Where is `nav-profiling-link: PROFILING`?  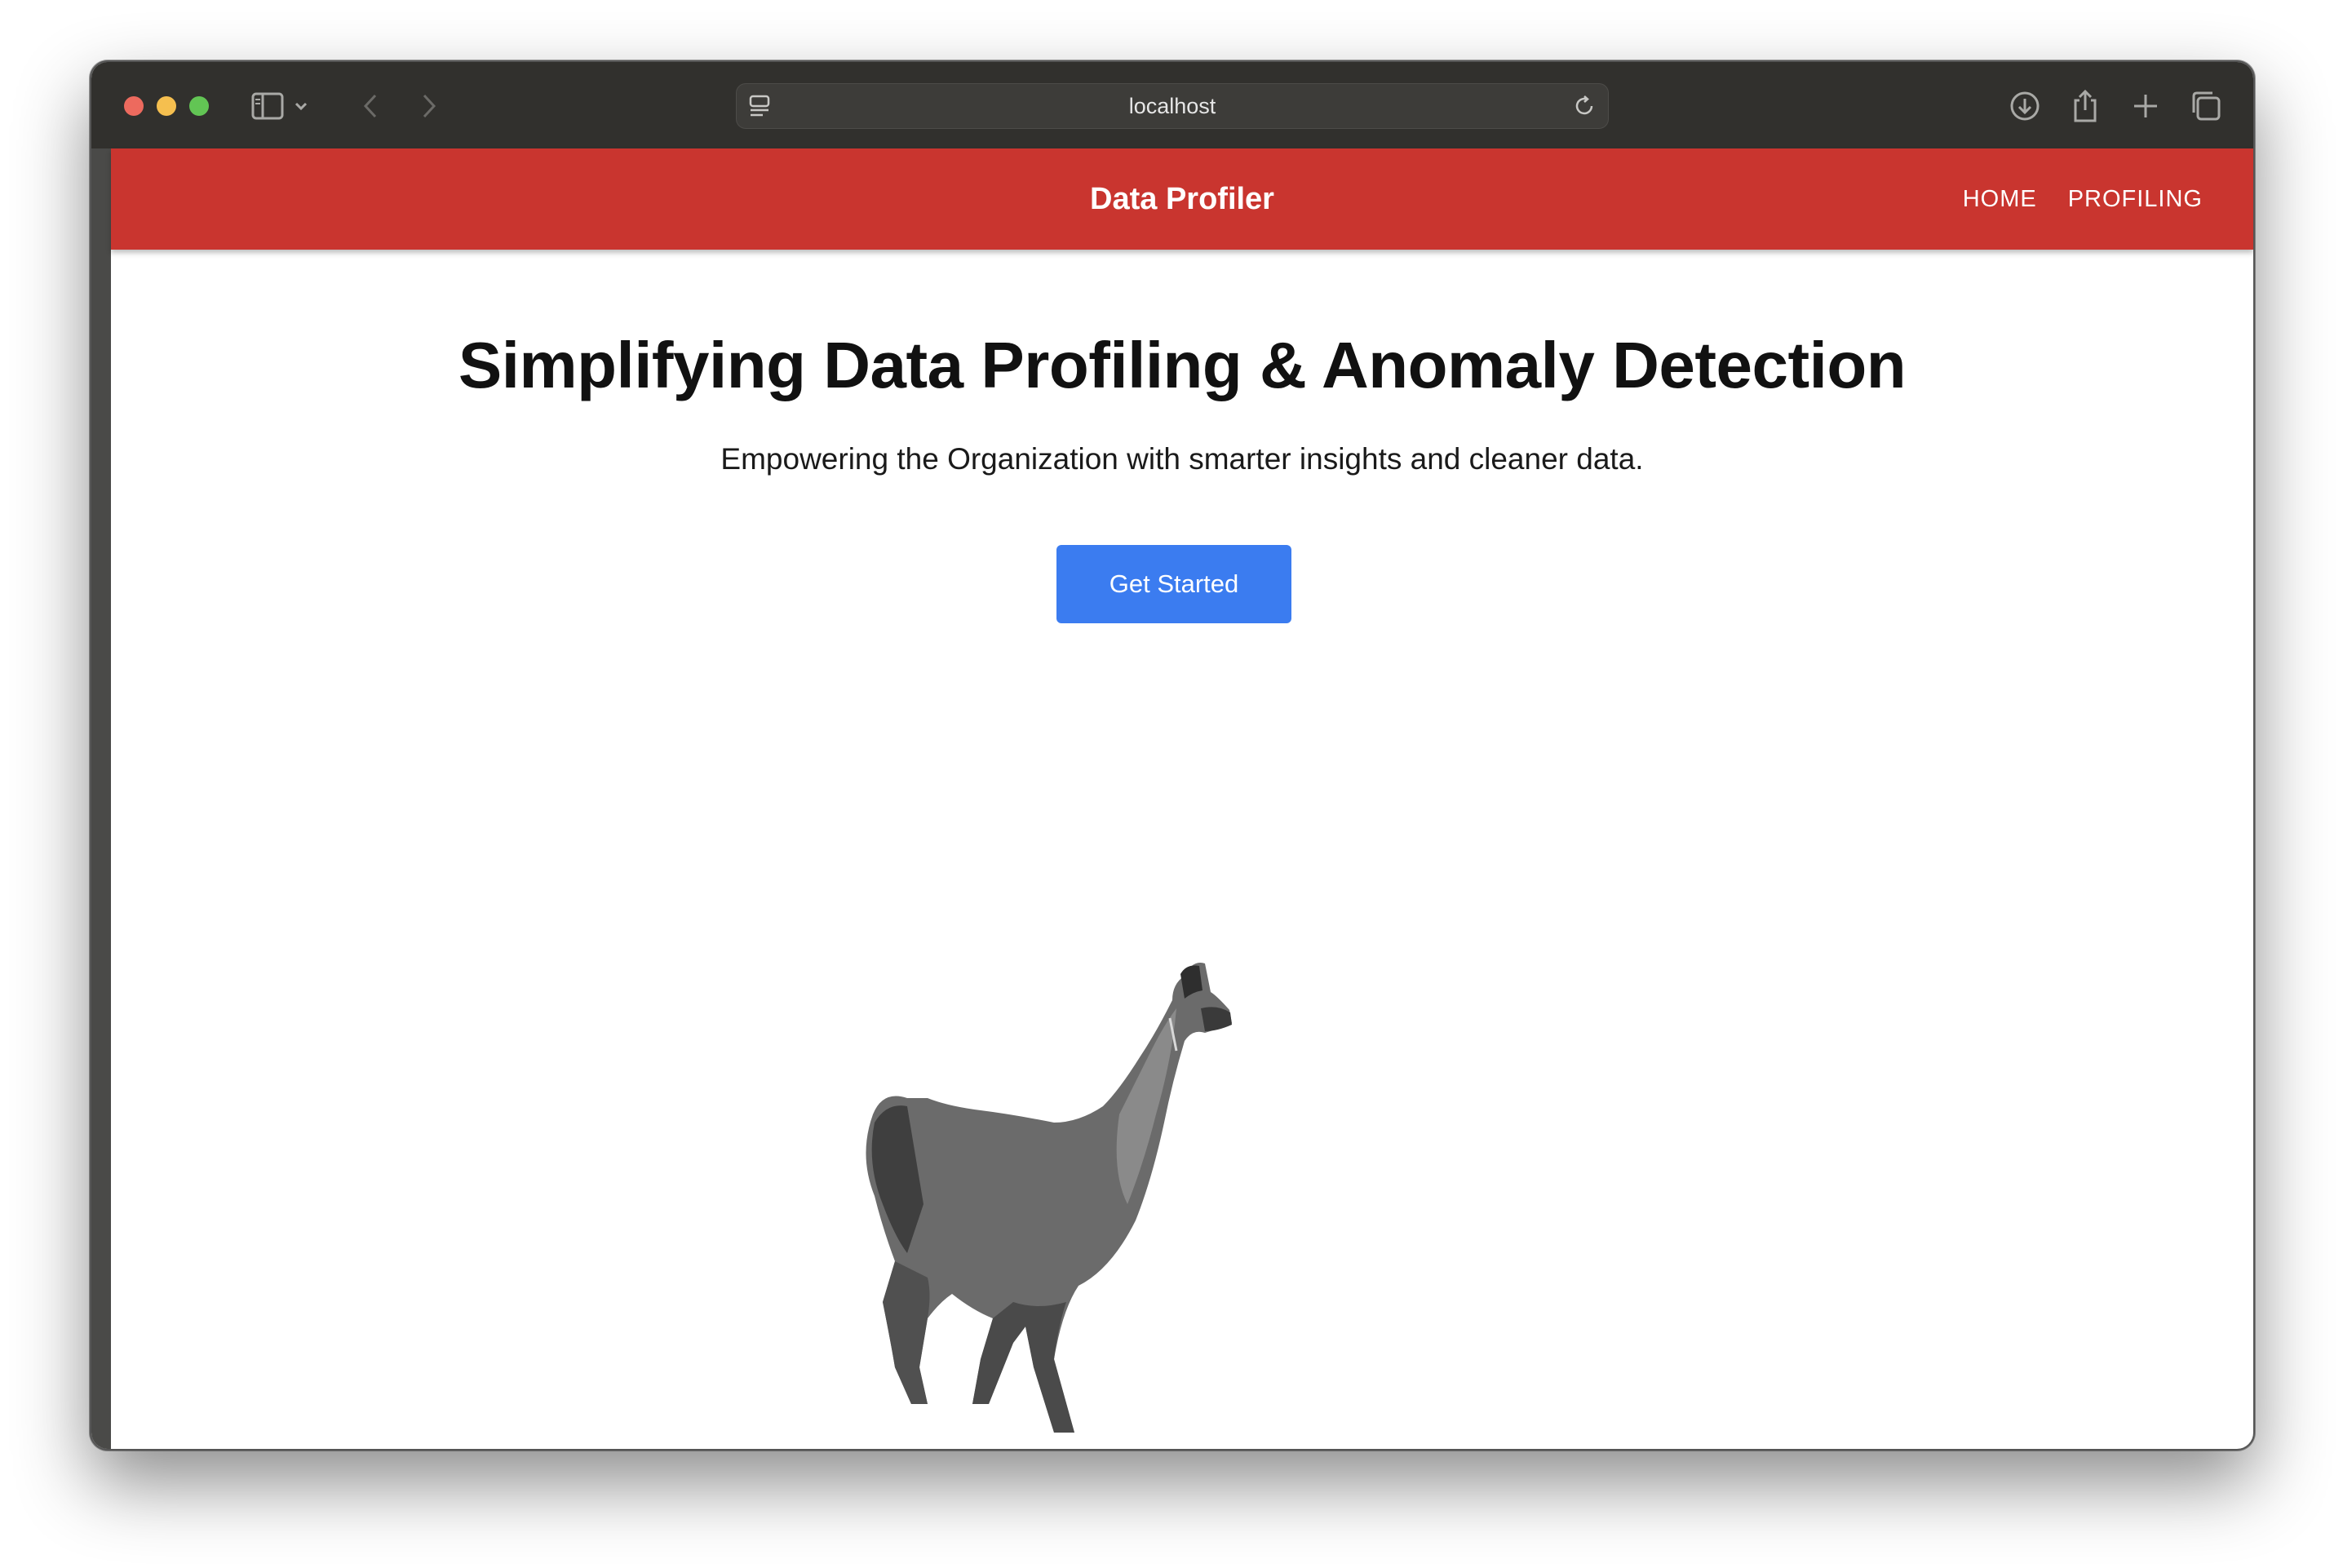 nav-profiling-link: PROFILING is located at coordinates (2135, 199).